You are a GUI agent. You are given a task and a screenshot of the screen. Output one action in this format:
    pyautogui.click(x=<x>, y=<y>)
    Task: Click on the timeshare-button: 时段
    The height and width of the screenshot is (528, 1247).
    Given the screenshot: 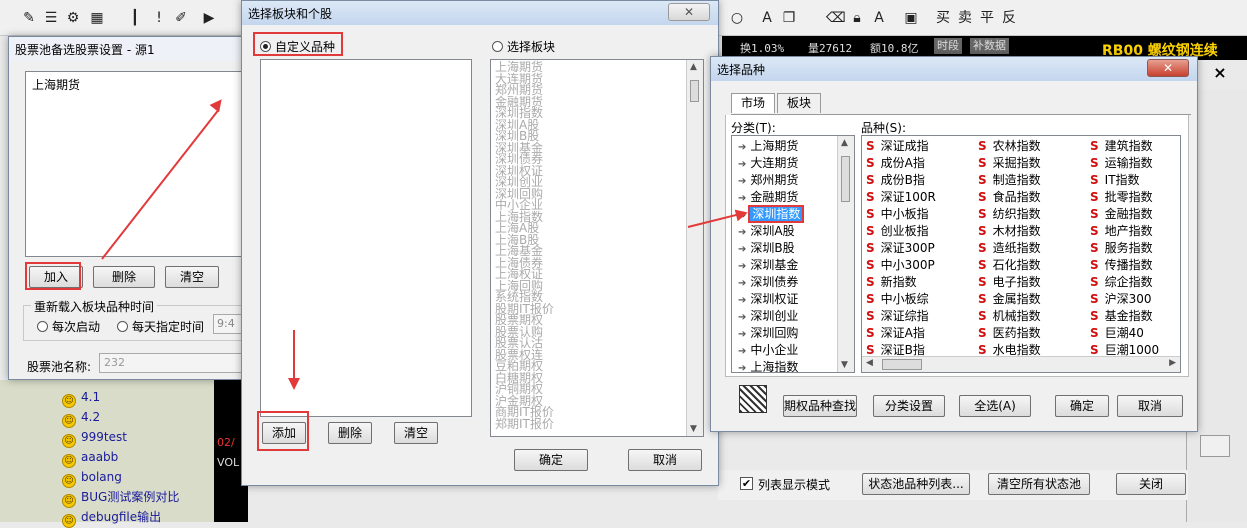 What is the action you would take?
    pyautogui.click(x=948, y=46)
    